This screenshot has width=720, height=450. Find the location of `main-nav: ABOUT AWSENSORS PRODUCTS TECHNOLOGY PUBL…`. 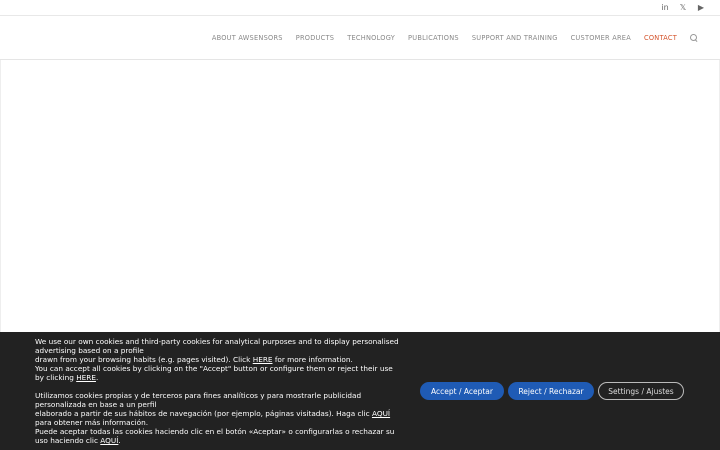

main-nav: ABOUT AWSENSORS PRODUCTS TECHNOLOGY PUBL… is located at coordinates (448, 38).